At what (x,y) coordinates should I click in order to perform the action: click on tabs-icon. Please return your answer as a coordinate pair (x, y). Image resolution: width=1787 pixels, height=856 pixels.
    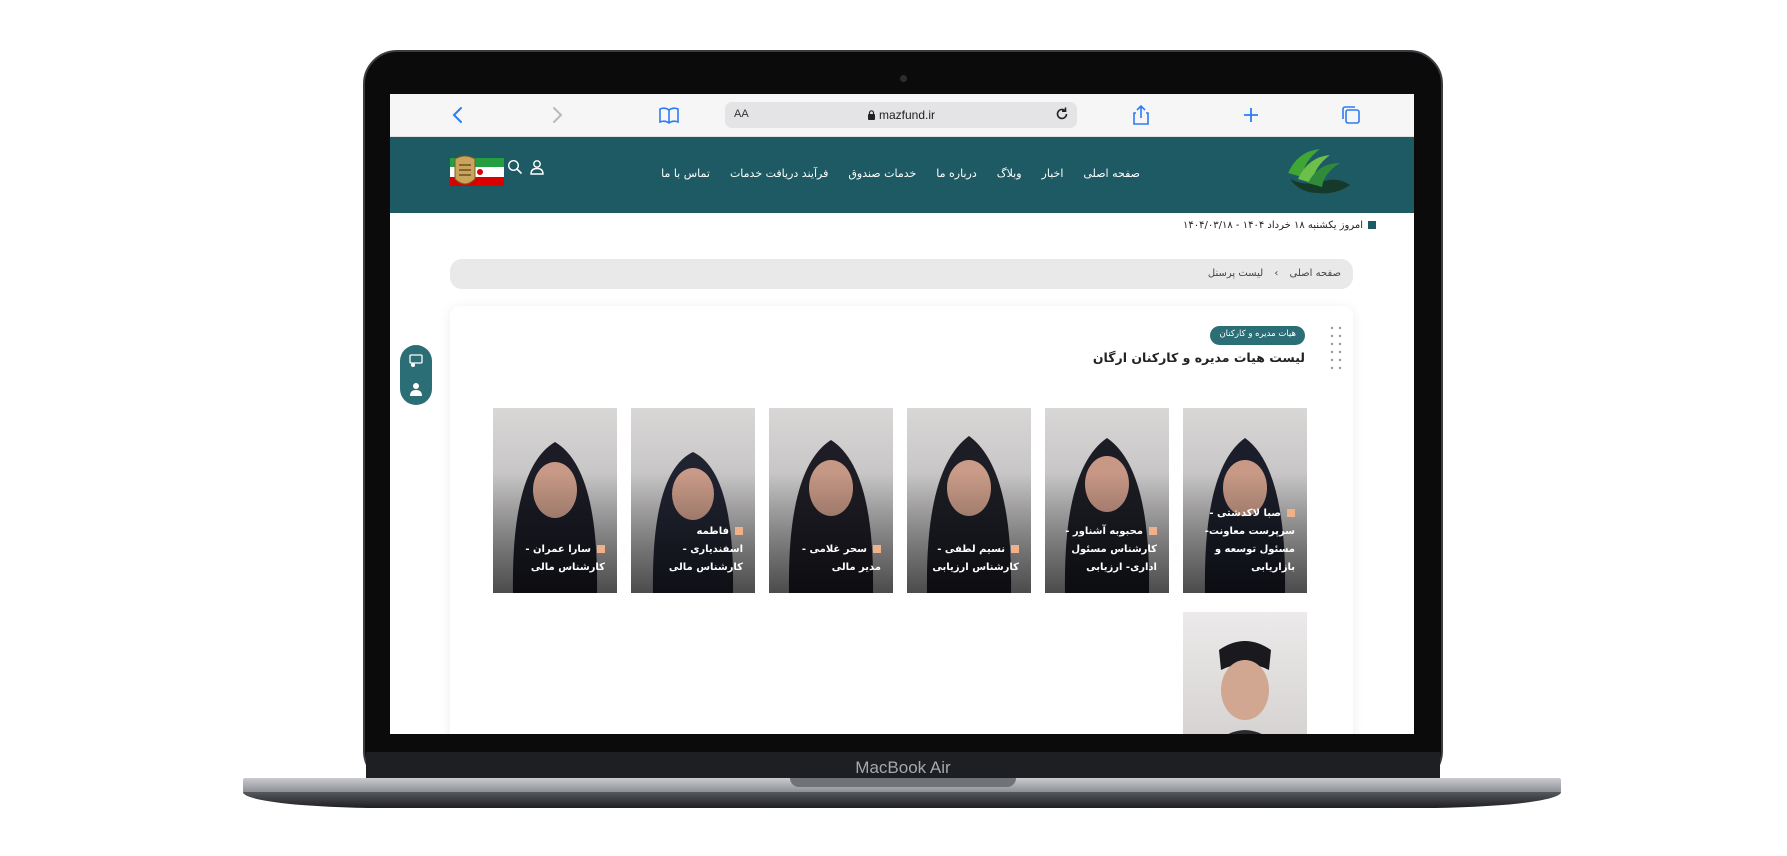
    Looking at the image, I should click on (1351, 115).